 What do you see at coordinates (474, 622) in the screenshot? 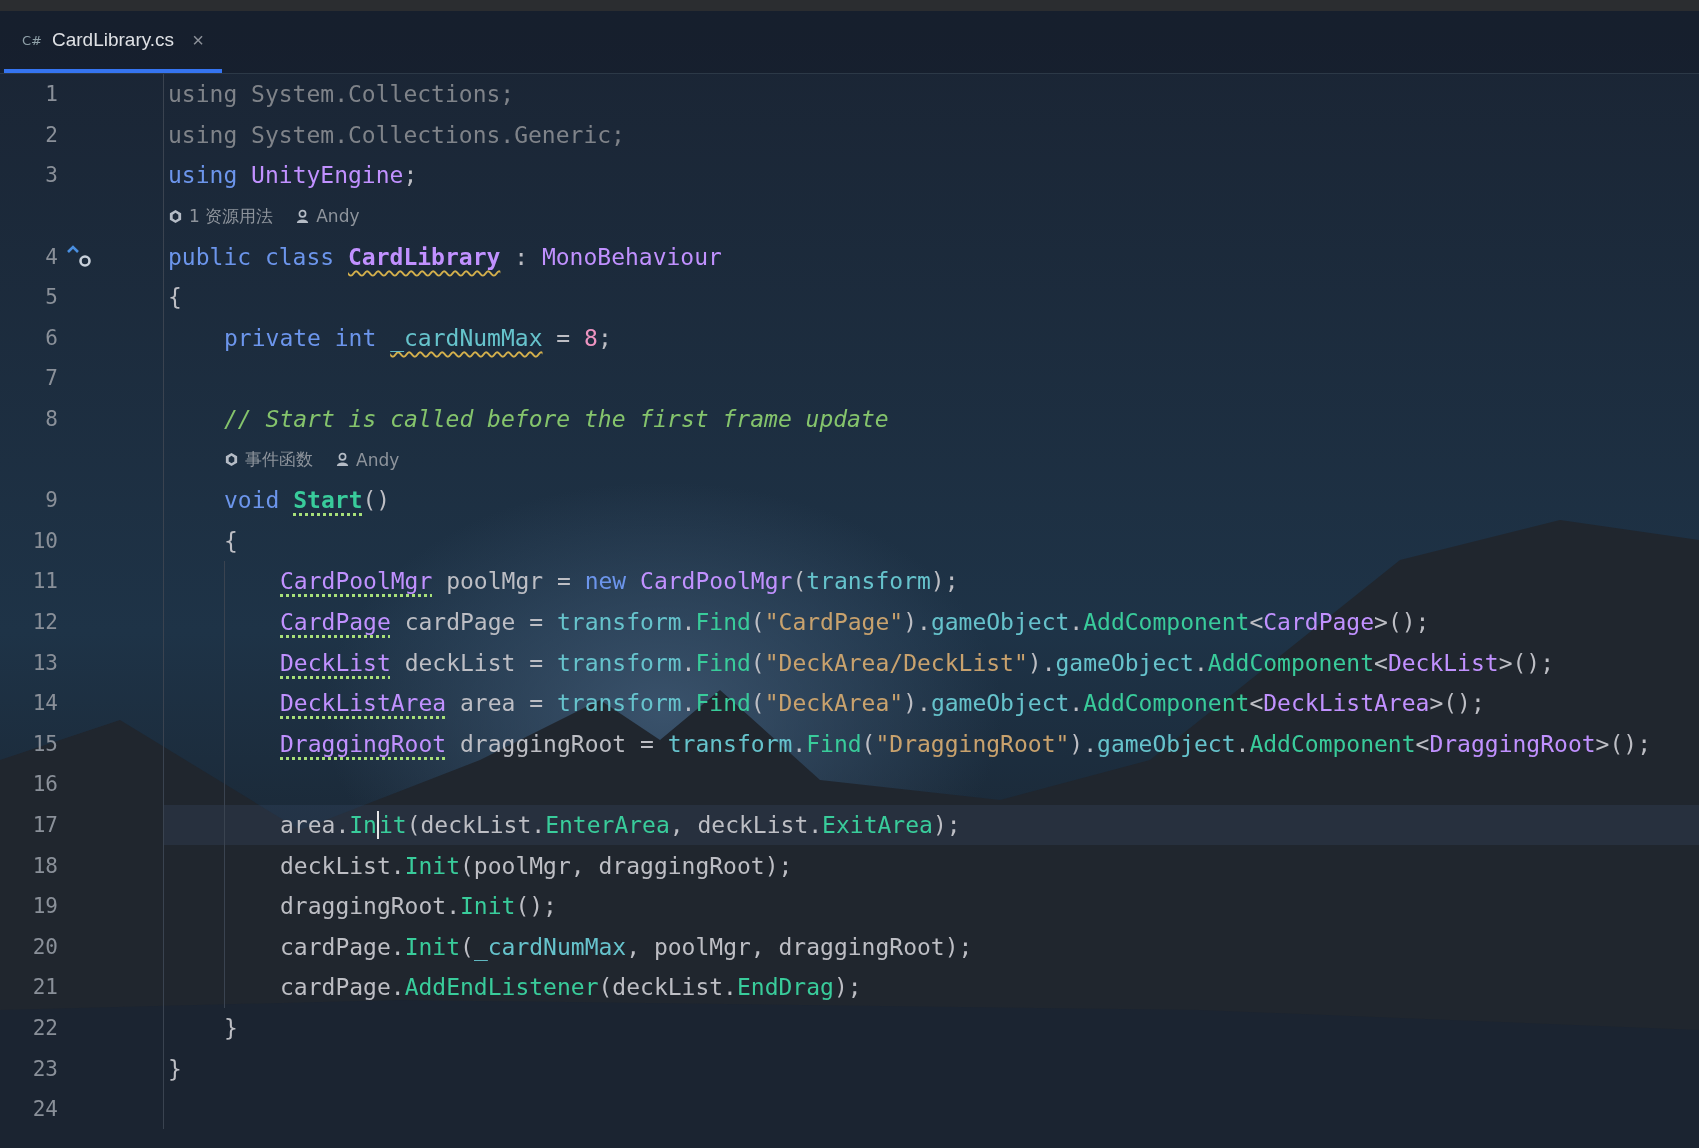
I see `code-text: cardPage =` at bounding box center [474, 622].